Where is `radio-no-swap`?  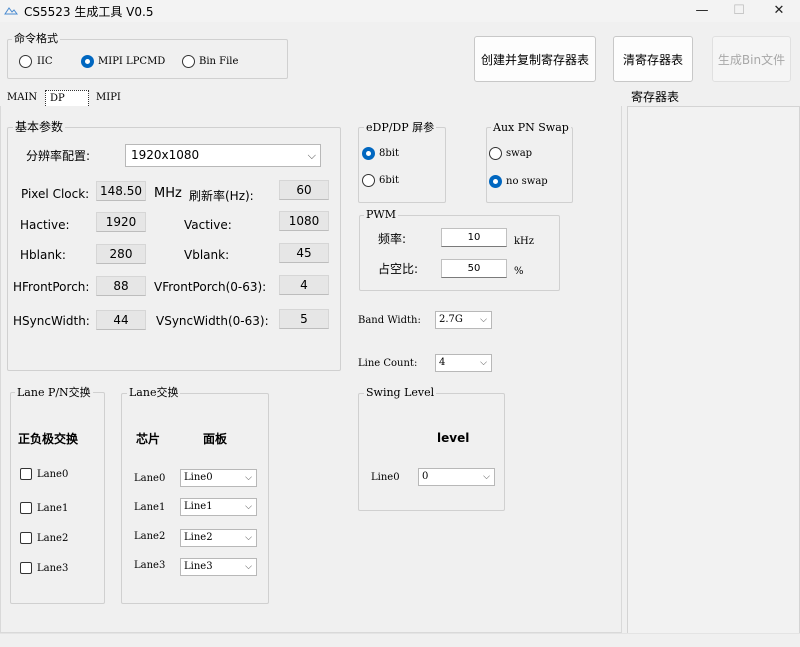
radio-no-swap is located at coordinates (495, 181).